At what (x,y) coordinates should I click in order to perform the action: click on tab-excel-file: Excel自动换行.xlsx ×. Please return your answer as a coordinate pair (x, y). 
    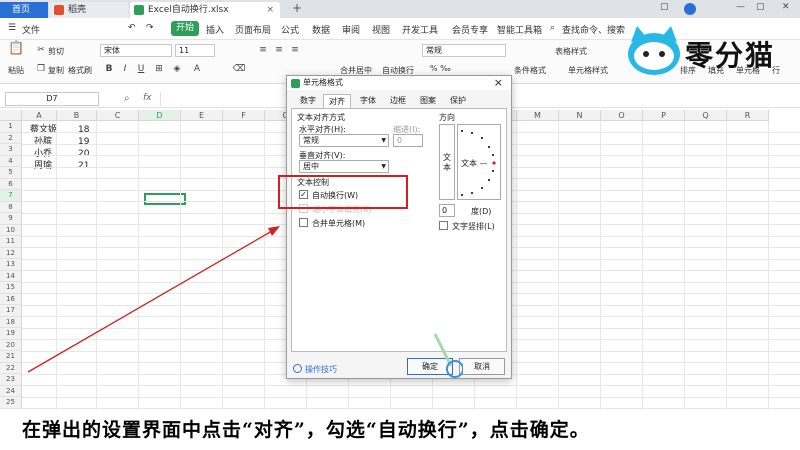
    Looking at the image, I should click on (205, 10).